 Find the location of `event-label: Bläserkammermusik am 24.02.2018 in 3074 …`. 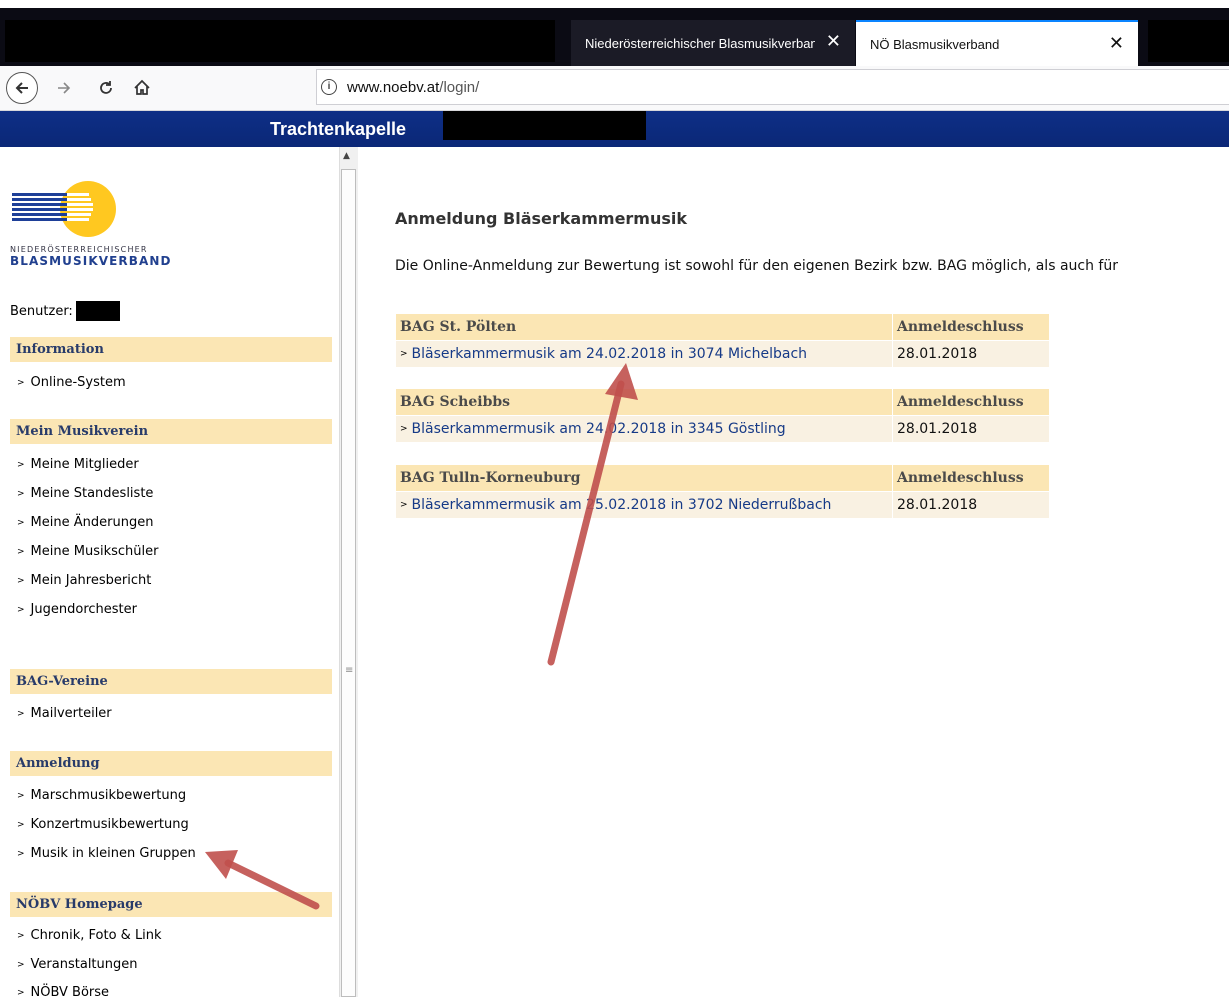

event-label: Bläserkammermusik am 24.02.2018 in 3074 … is located at coordinates (609, 354).